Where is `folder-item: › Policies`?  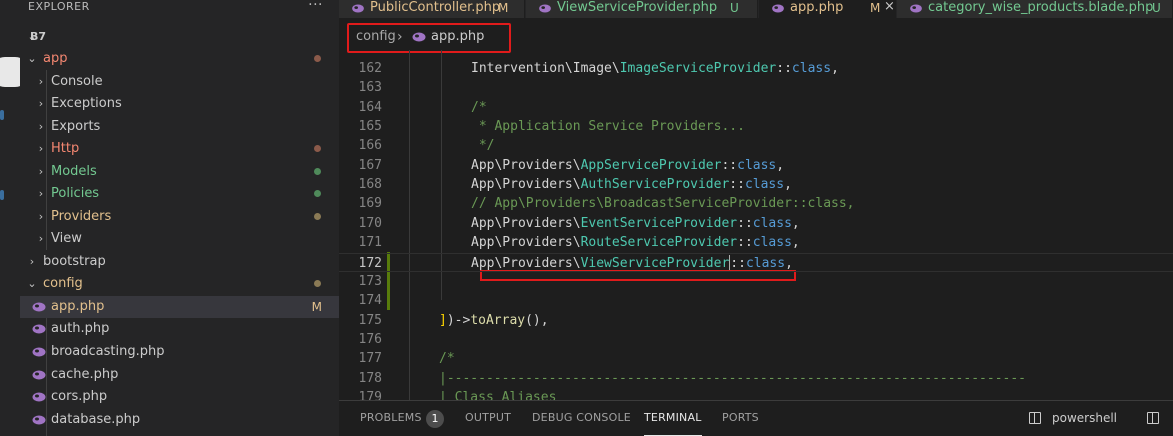 folder-item: › Policies is located at coordinates (179, 194).